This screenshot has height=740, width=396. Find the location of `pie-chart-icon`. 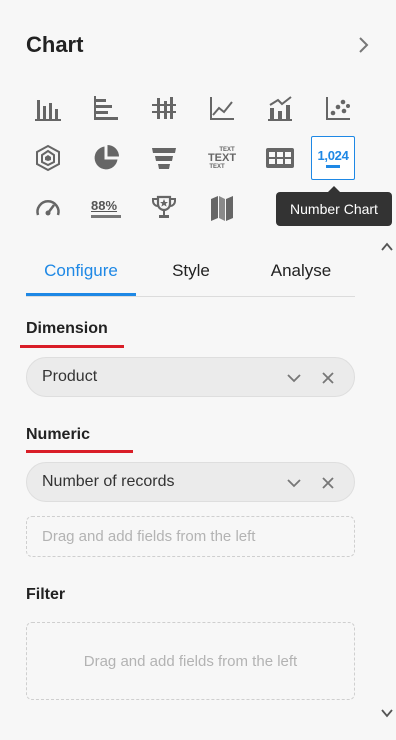

pie-chart-icon is located at coordinates (106, 157).